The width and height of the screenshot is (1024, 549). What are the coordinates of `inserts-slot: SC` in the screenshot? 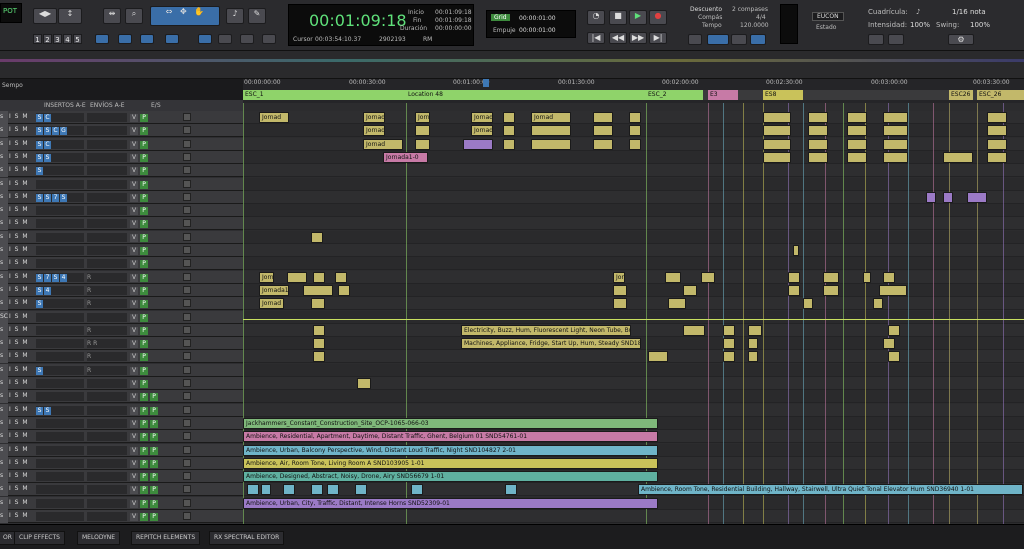 It's located at (60, 144).